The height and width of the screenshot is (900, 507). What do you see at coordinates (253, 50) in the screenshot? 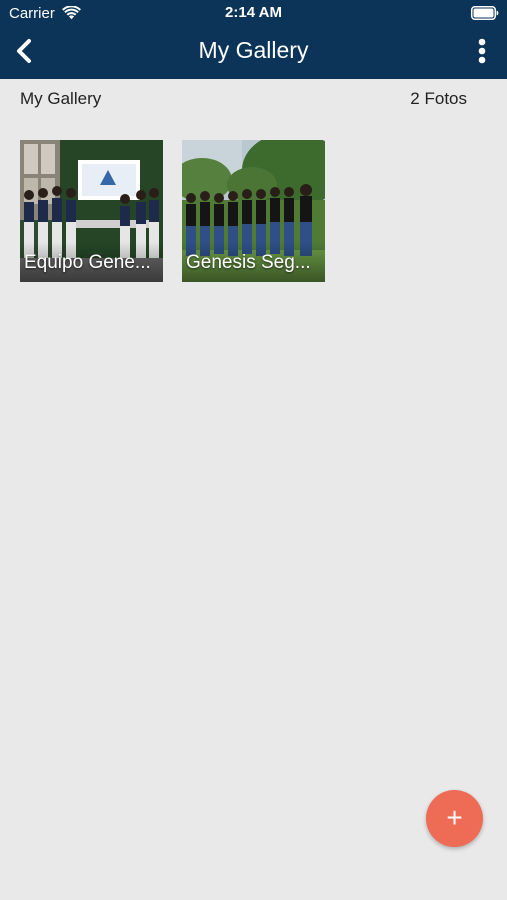
I see `page-title: My Gallery` at bounding box center [253, 50].